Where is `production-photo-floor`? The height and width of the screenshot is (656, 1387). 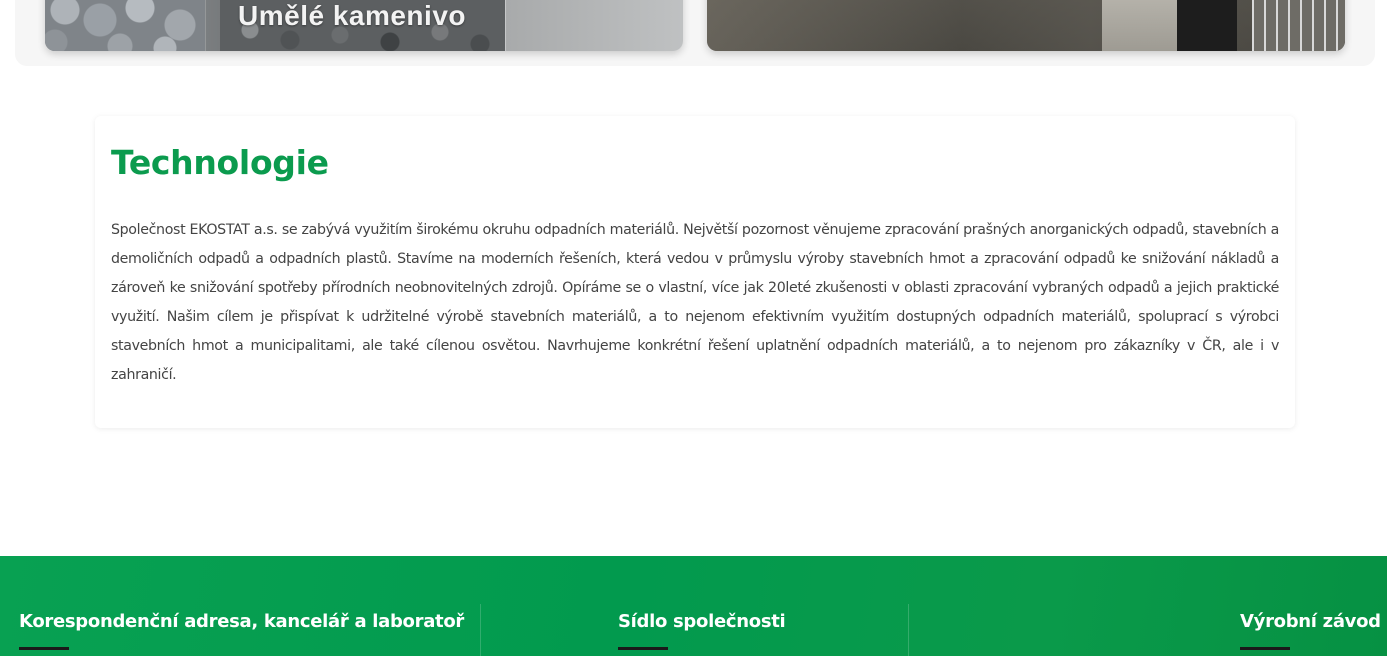
production-photo-floor is located at coordinates (1026, 25).